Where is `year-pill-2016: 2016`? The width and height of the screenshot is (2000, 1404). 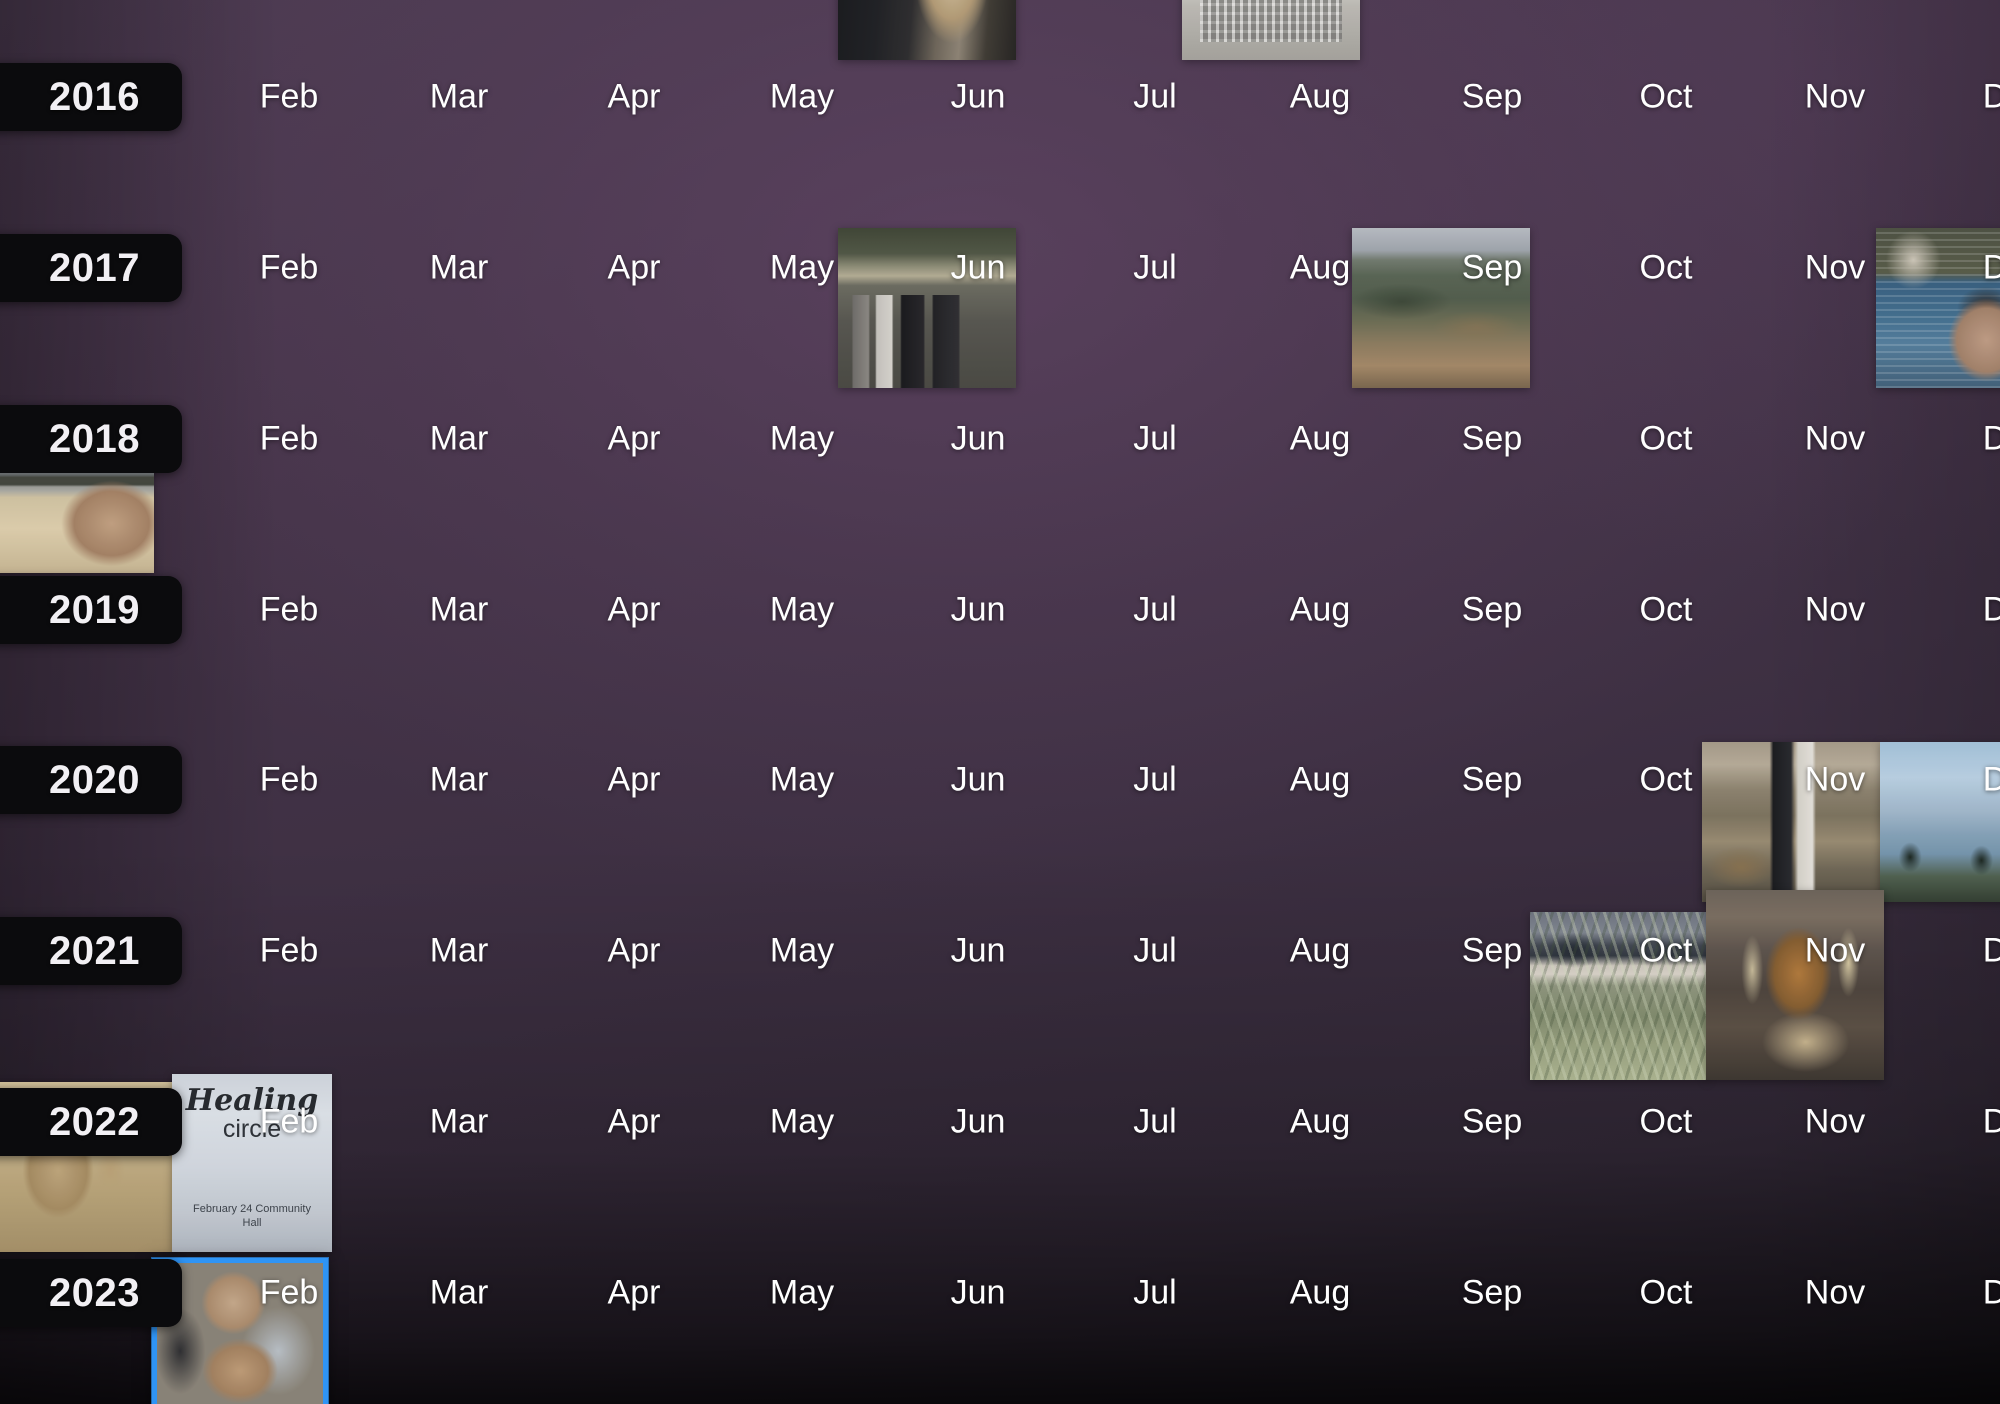 year-pill-2016: 2016 is located at coordinates (91, 97).